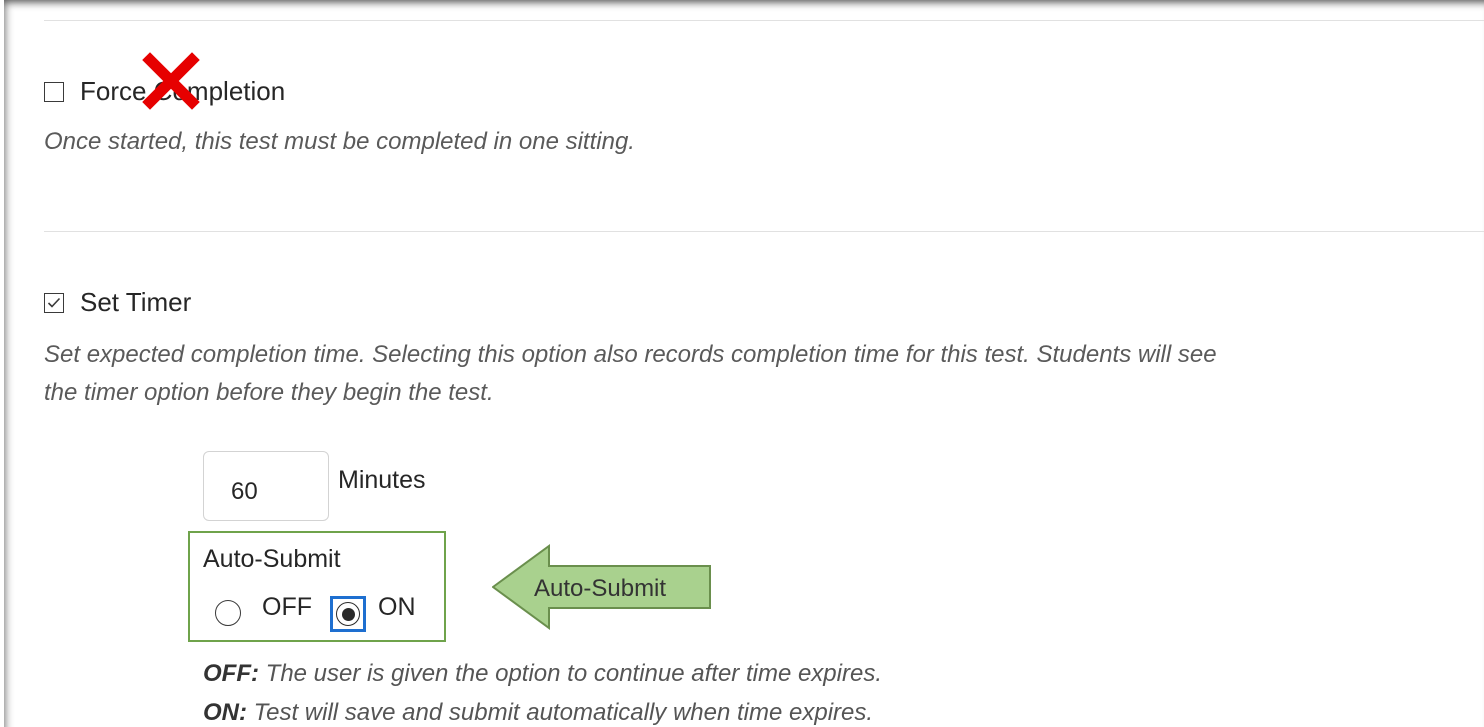 The height and width of the screenshot is (727, 1484). What do you see at coordinates (272, 559) in the screenshot?
I see `auto-submit-title: Auto-Submit` at bounding box center [272, 559].